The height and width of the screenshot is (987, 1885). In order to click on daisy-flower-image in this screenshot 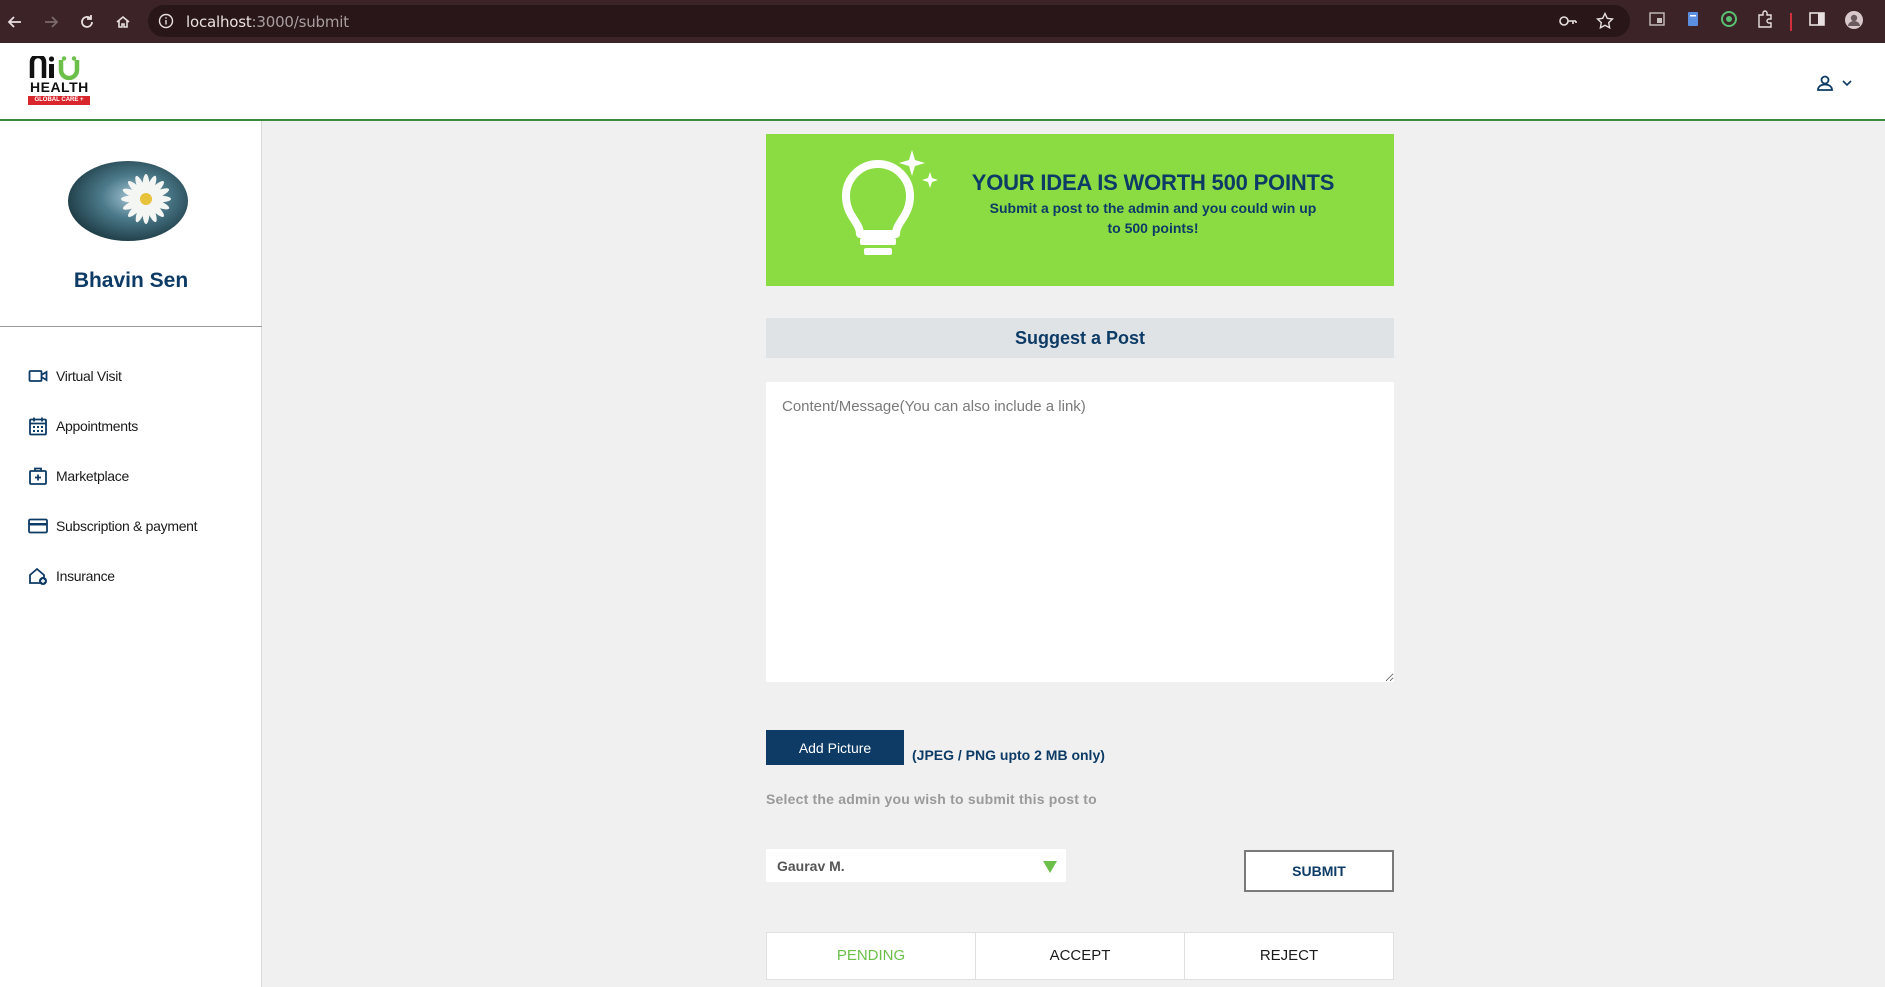, I will do `click(146, 199)`.